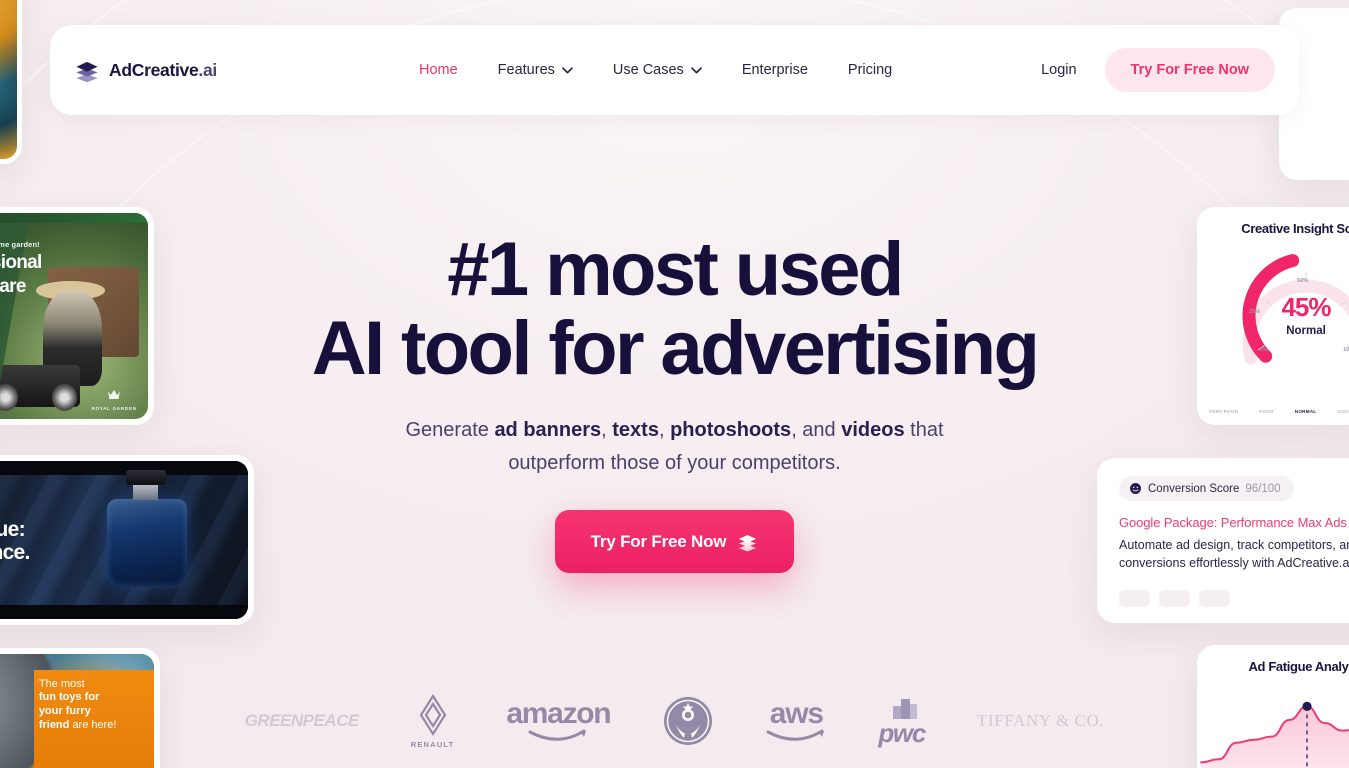 The width and height of the screenshot is (1349, 768). Describe the element at coordinates (648, 70) in the screenshot. I see `nav-item-use-cases-label: Use Cases` at that location.